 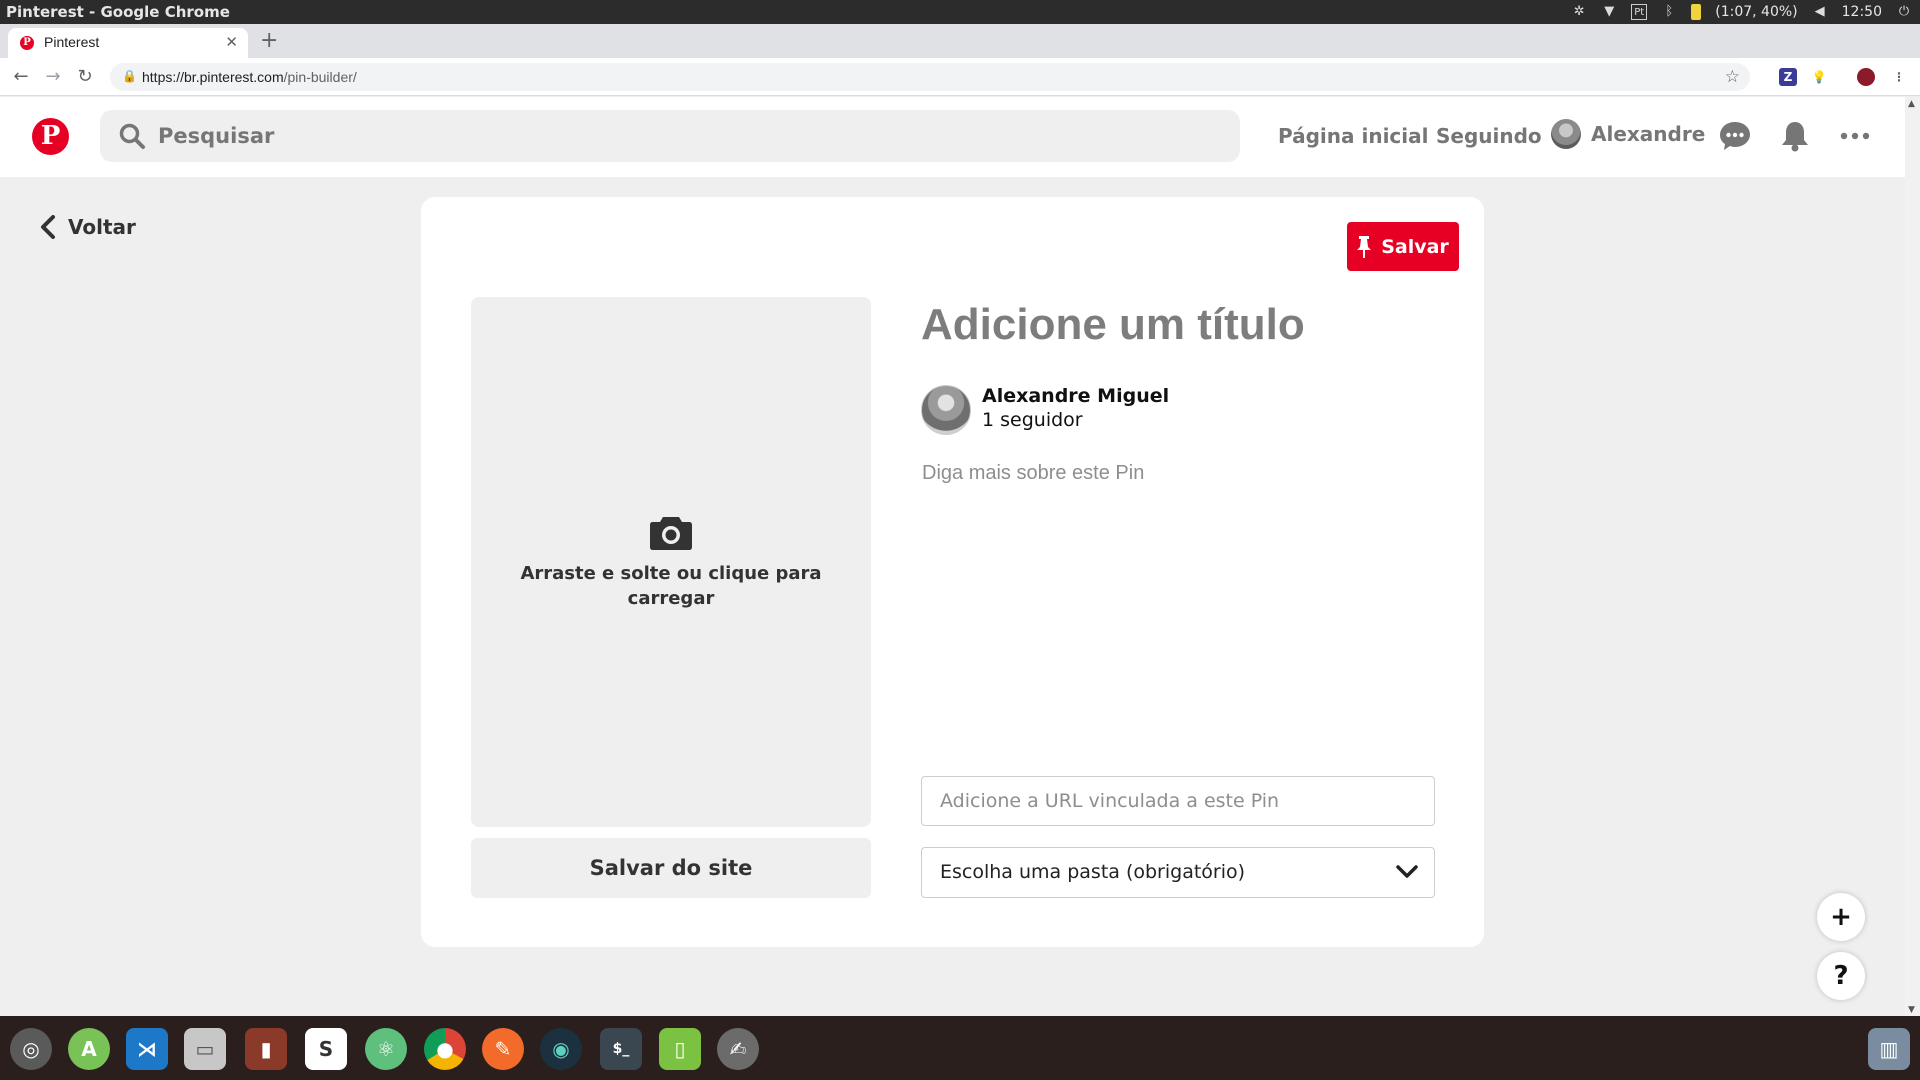 I want to click on pinterest-logo-icon: P, so click(x=50, y=136).